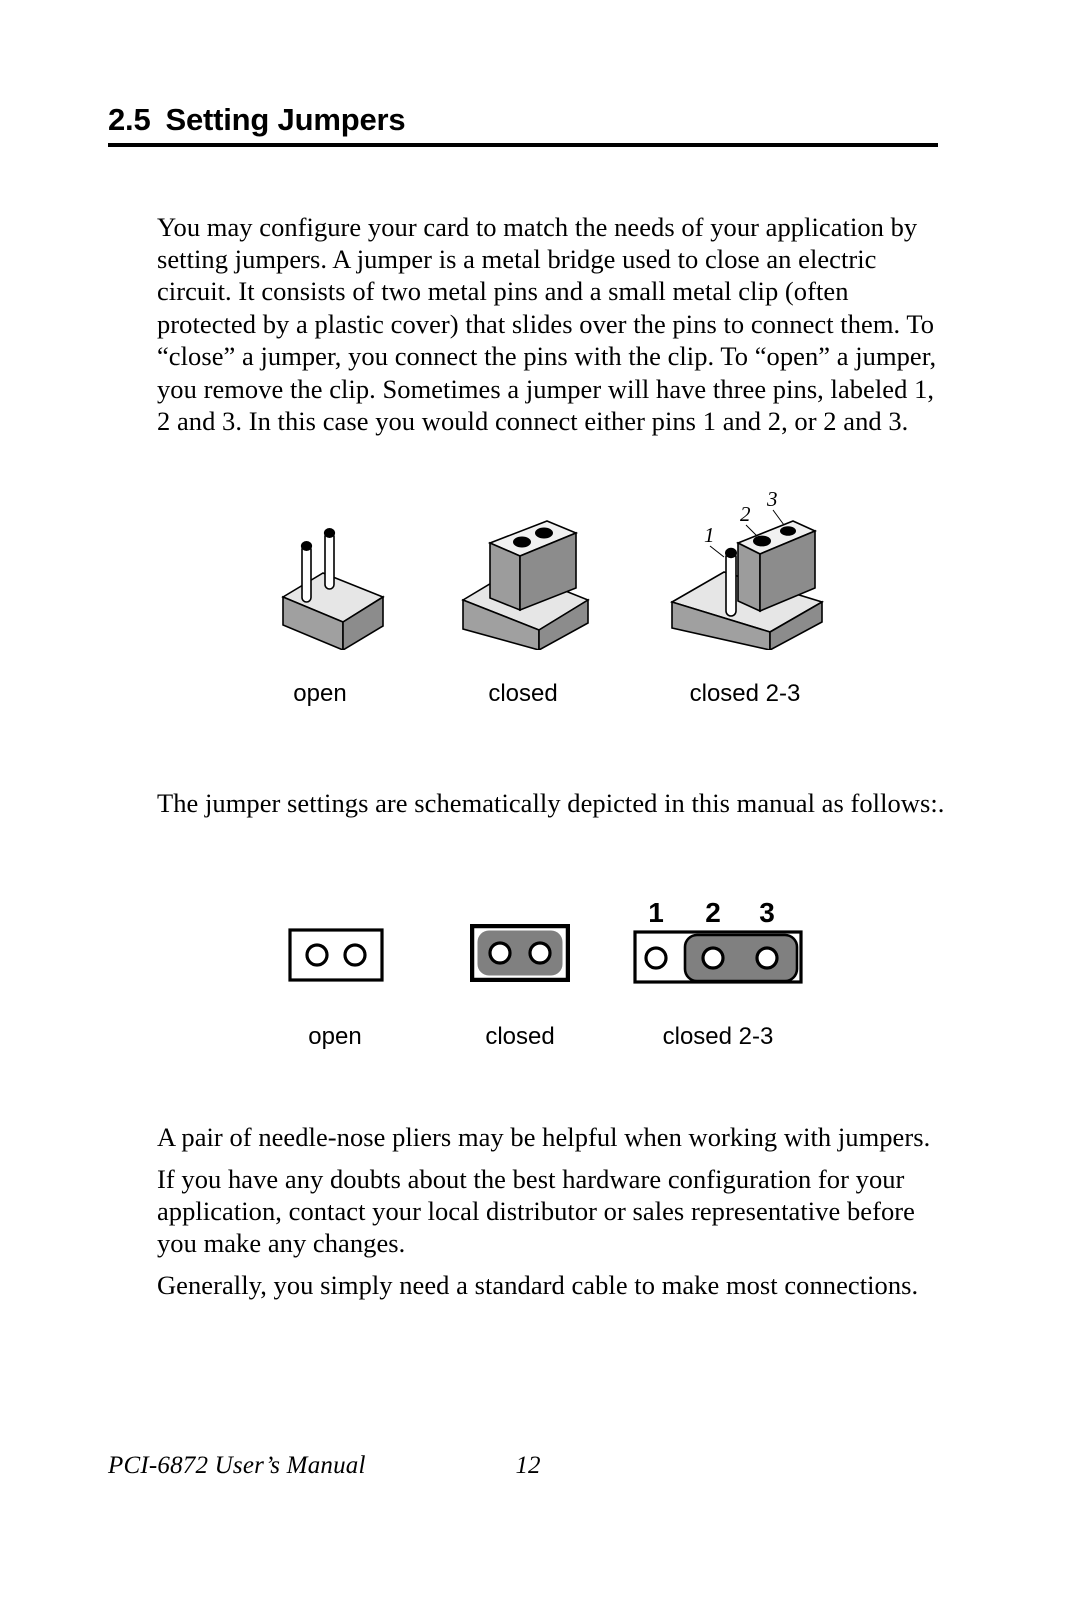  I want to click on caption-schematic-closed-2-3: closed 2-3, so click(718, 1036).